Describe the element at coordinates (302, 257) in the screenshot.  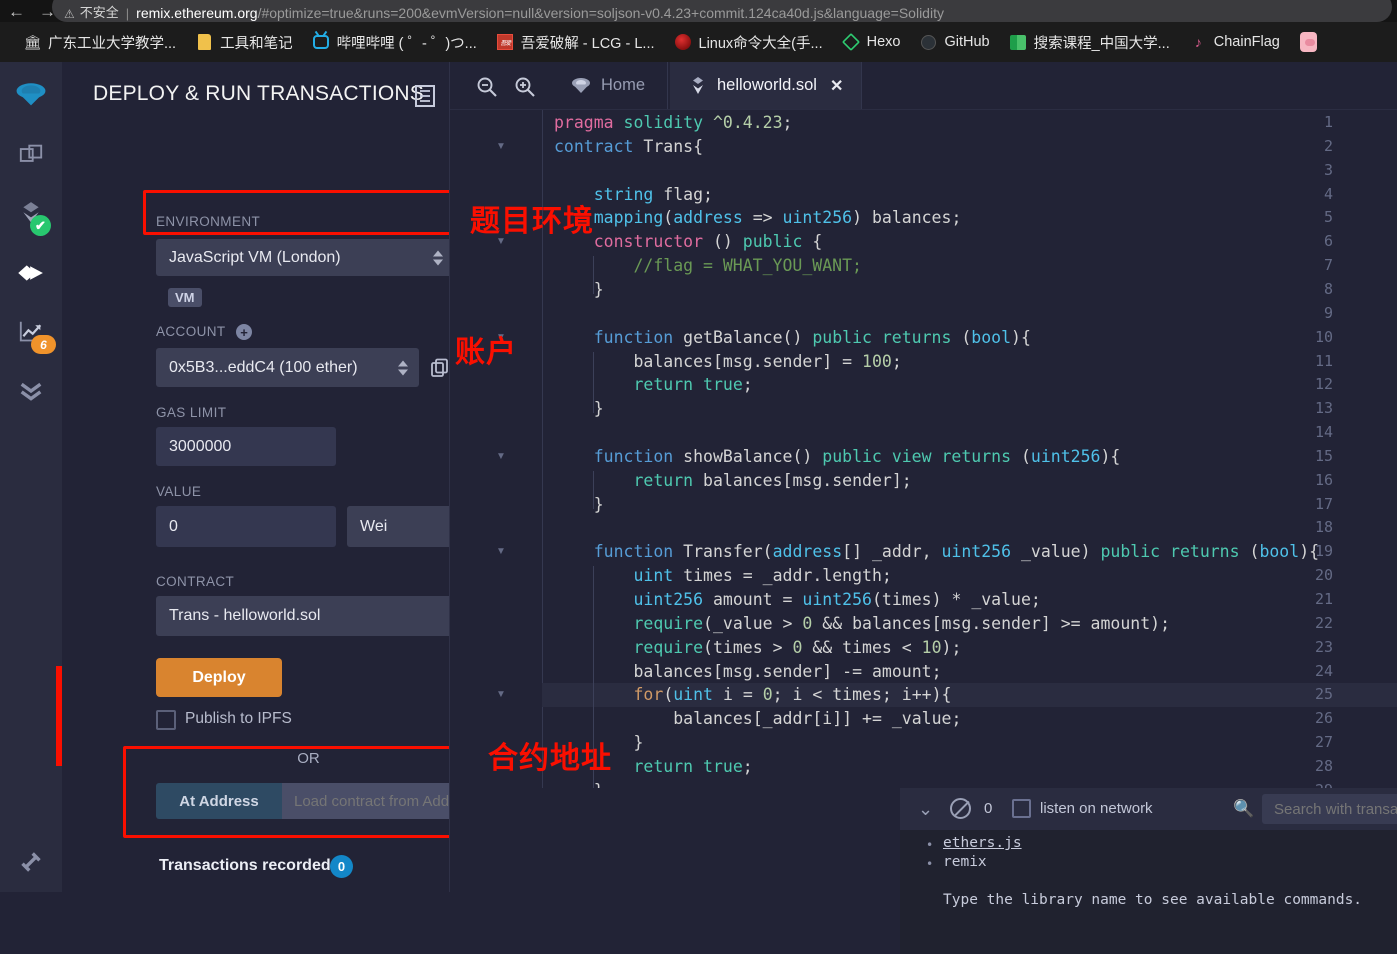
I see `environment-select: JavaScript VM (London)` at that location.